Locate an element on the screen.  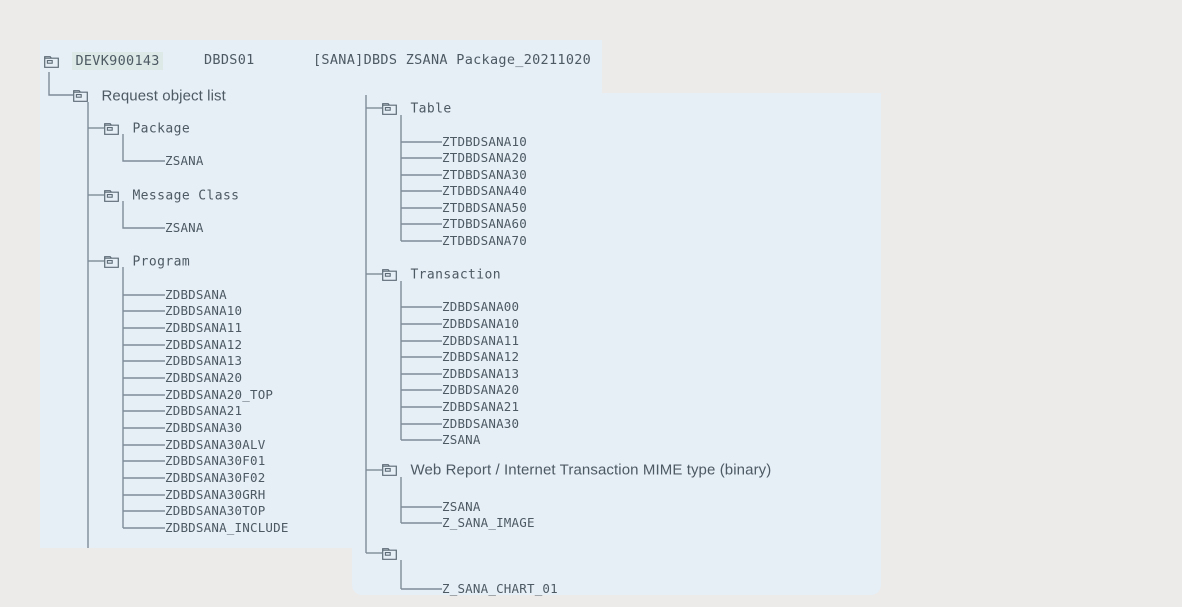
tree-leaf-item: ZTDBDSANA60 is located at coordinates (484, 224).